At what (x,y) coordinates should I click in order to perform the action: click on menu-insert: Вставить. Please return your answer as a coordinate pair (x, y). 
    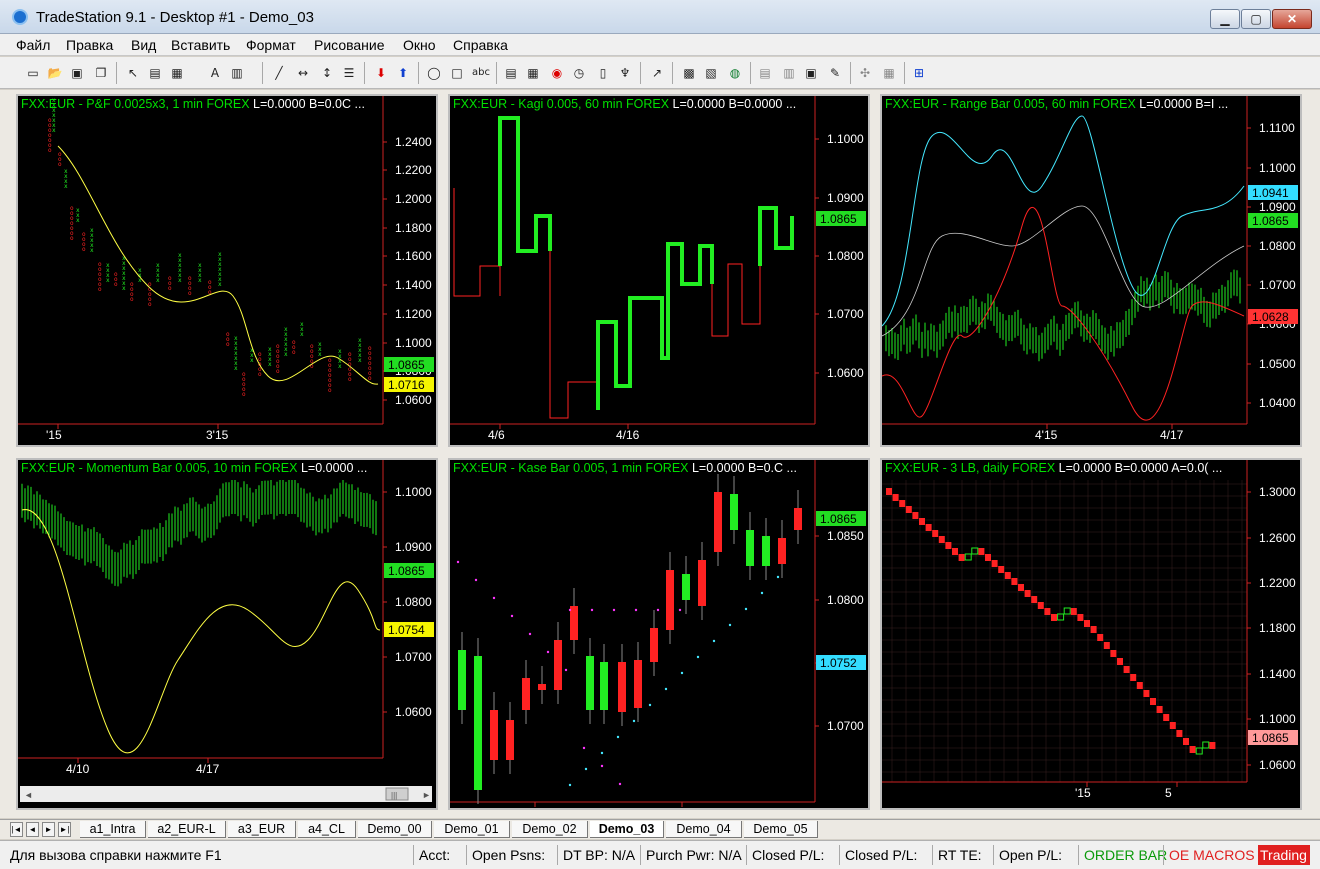
    Looking at the image, I should click on (200, 45).